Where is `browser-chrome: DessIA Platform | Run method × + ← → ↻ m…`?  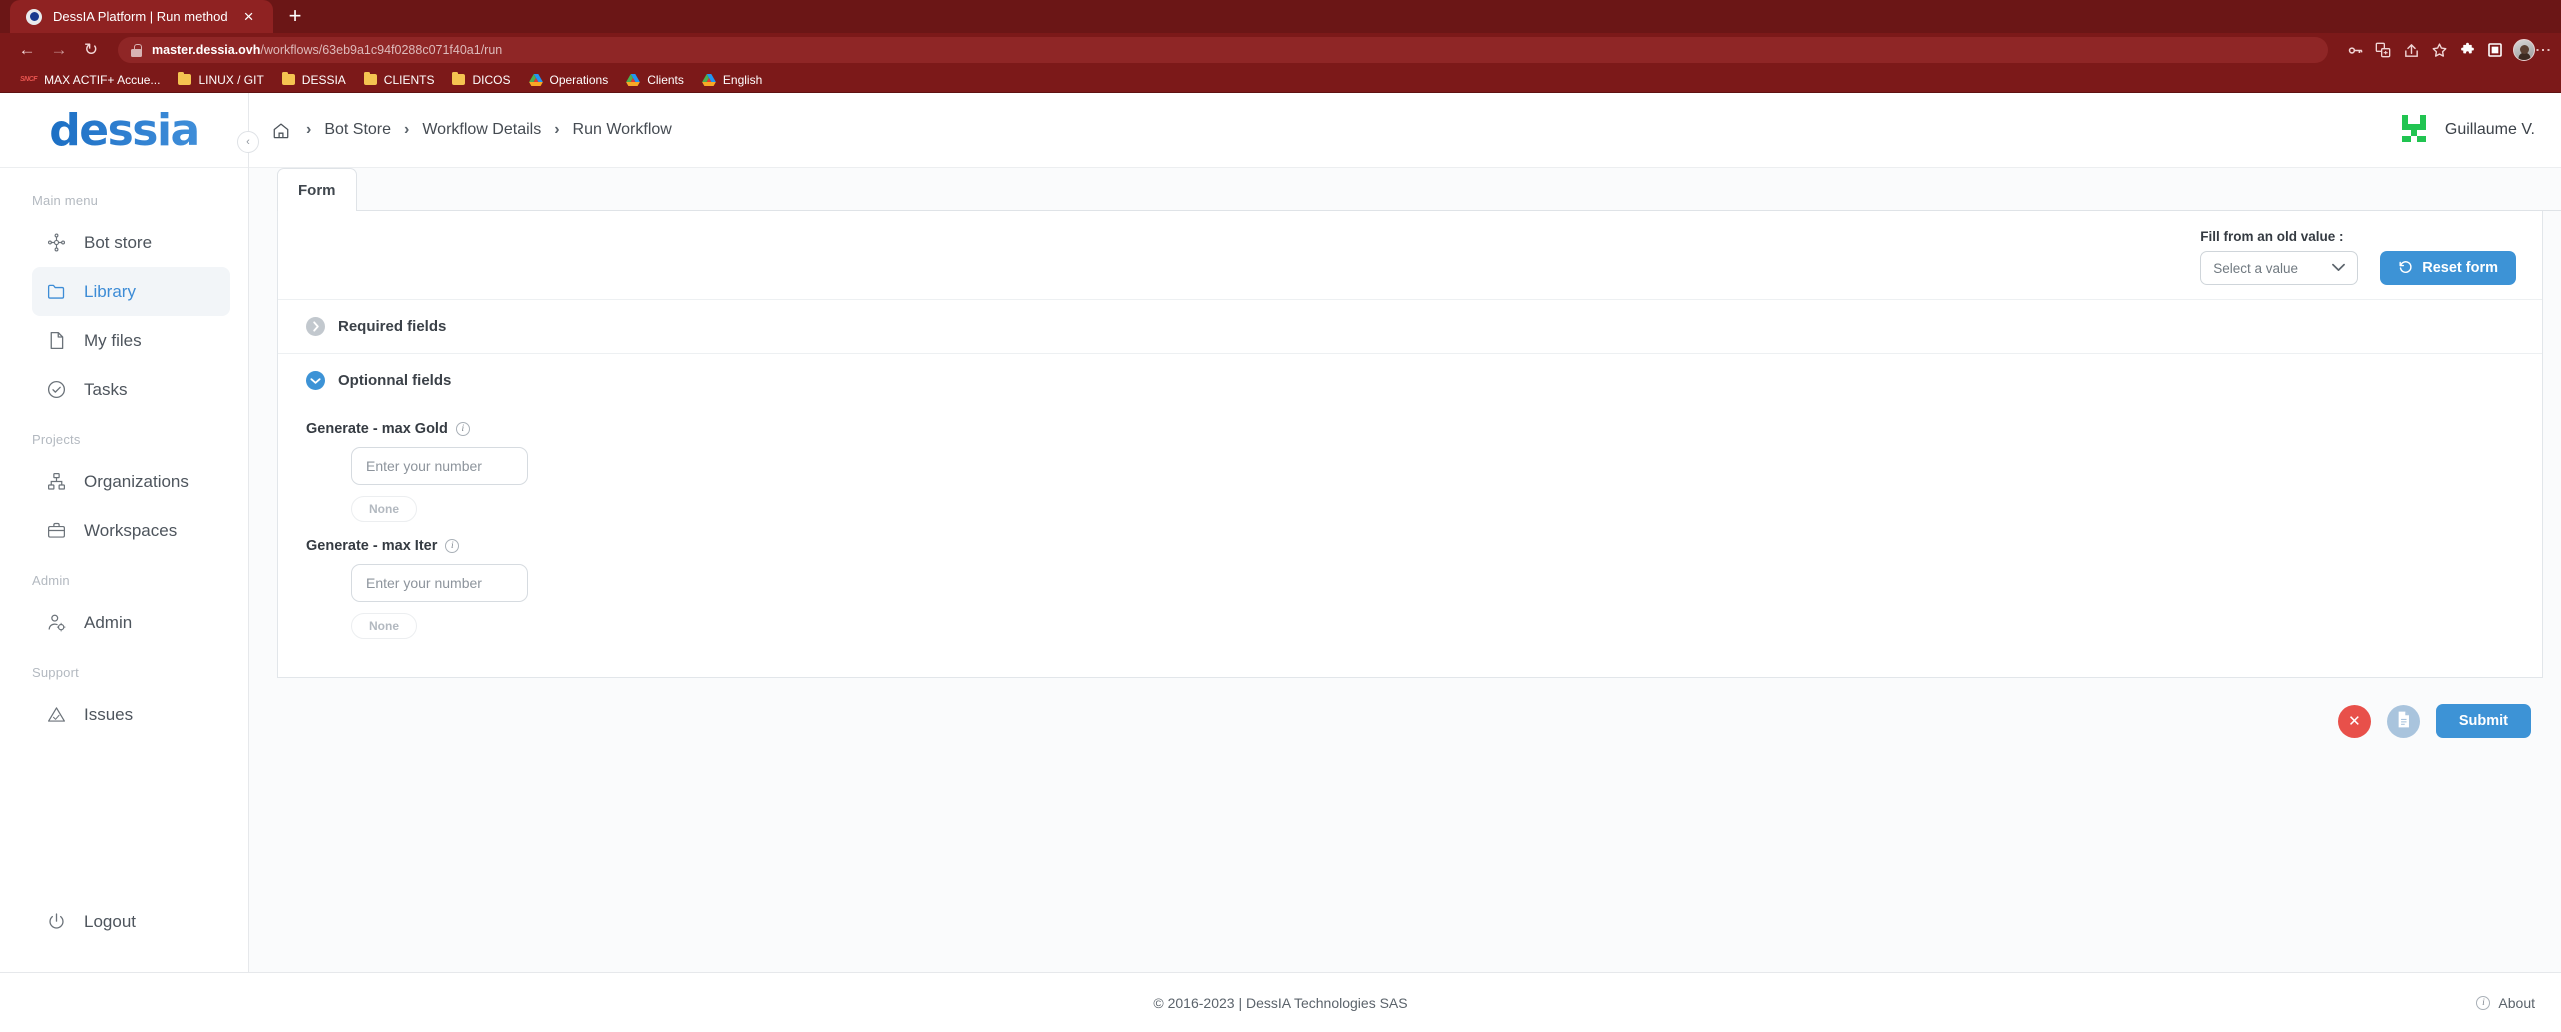
browser-chrome: DessIA Platform | Run method × + ← → ↻ m… is located at coordinates (1280, 46).